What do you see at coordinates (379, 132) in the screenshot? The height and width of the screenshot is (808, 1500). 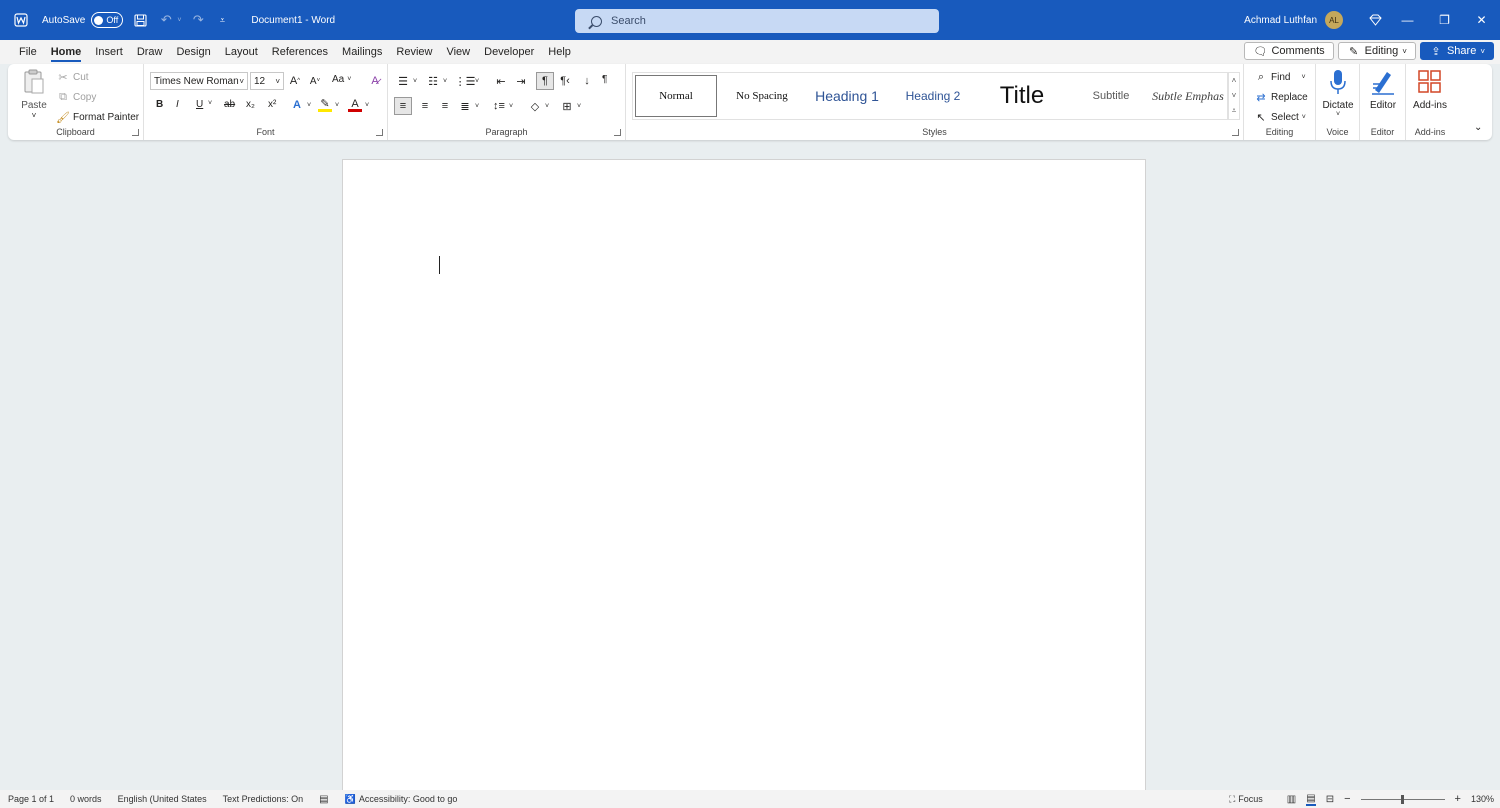 I see `font-launcher-icon` at bounding box center [379, 132].